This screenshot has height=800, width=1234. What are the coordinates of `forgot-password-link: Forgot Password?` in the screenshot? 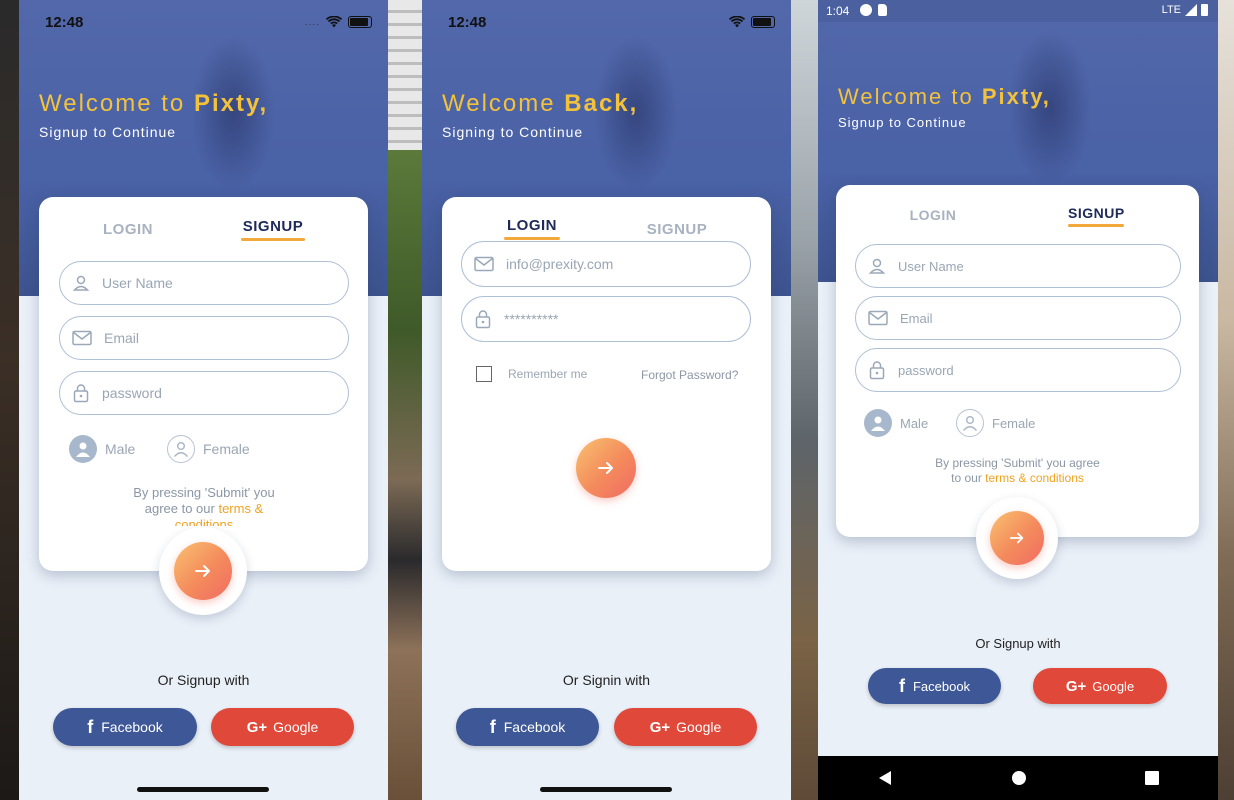 It's located at (689, 375).